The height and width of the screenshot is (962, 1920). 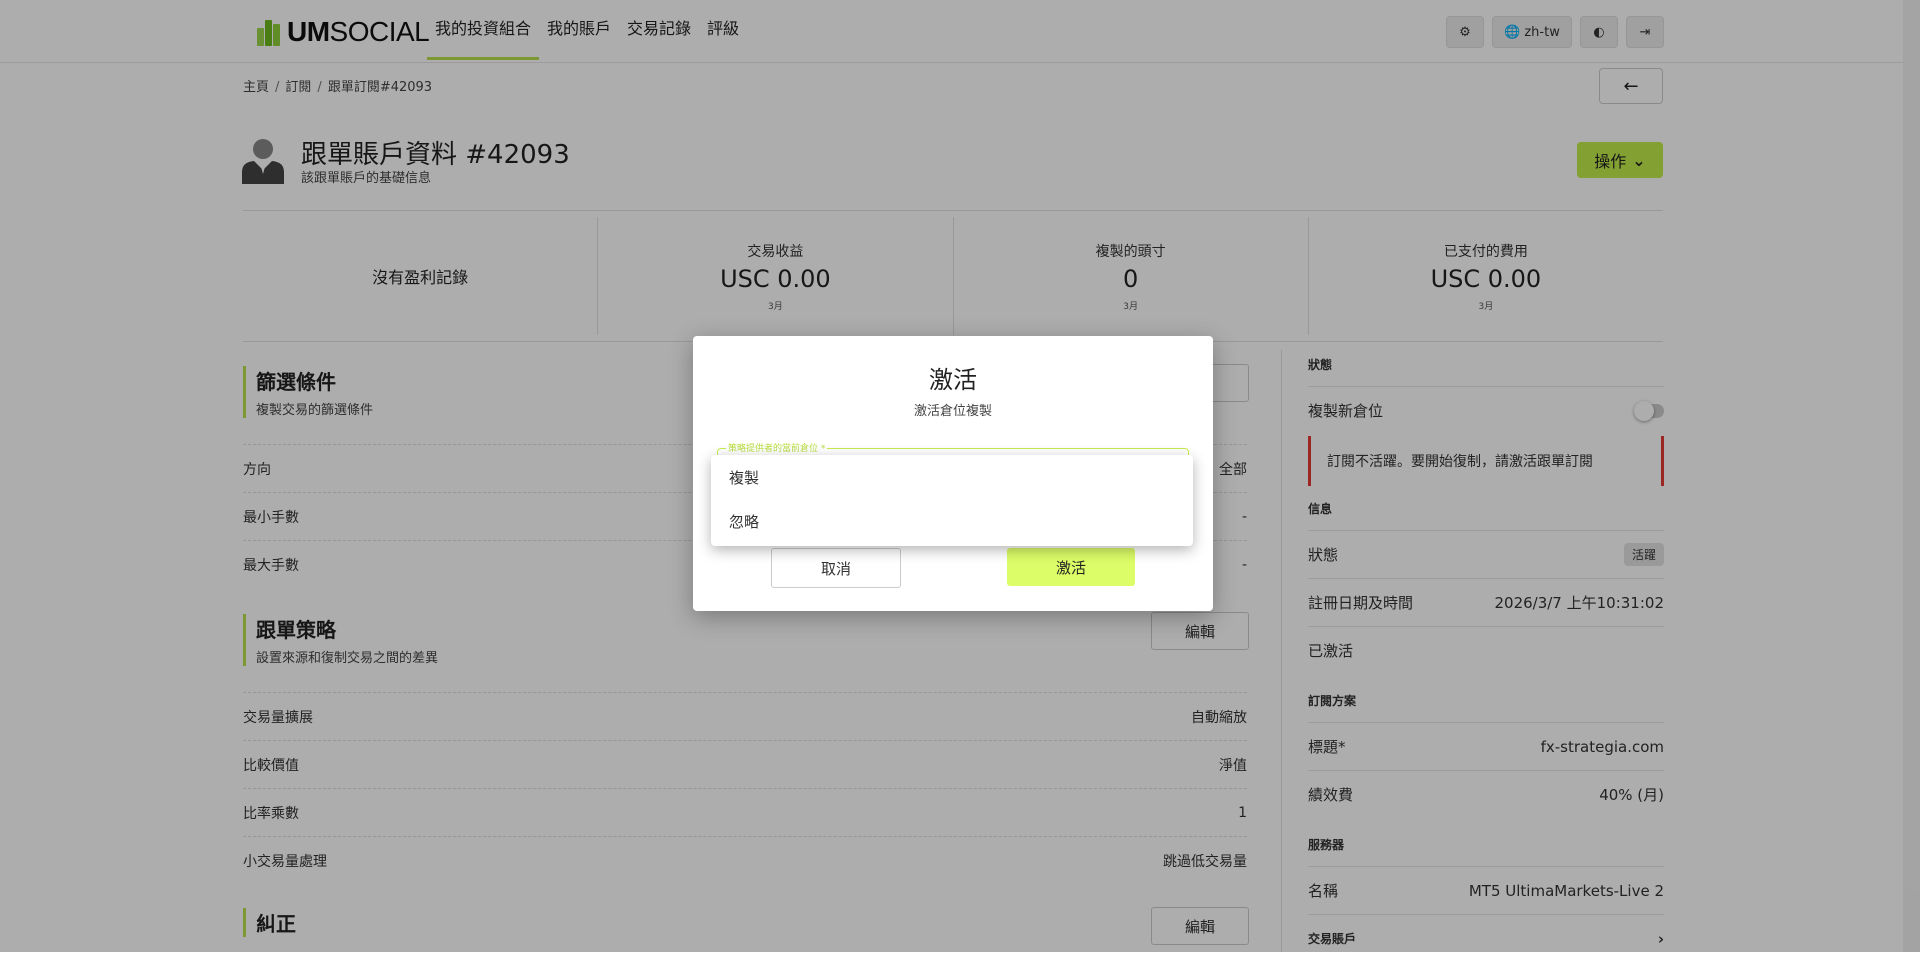 What do you see at coordinates (952, 521) in the screenshot?
I see `option-ignore: 忽略` at bounding box center [952, 521].